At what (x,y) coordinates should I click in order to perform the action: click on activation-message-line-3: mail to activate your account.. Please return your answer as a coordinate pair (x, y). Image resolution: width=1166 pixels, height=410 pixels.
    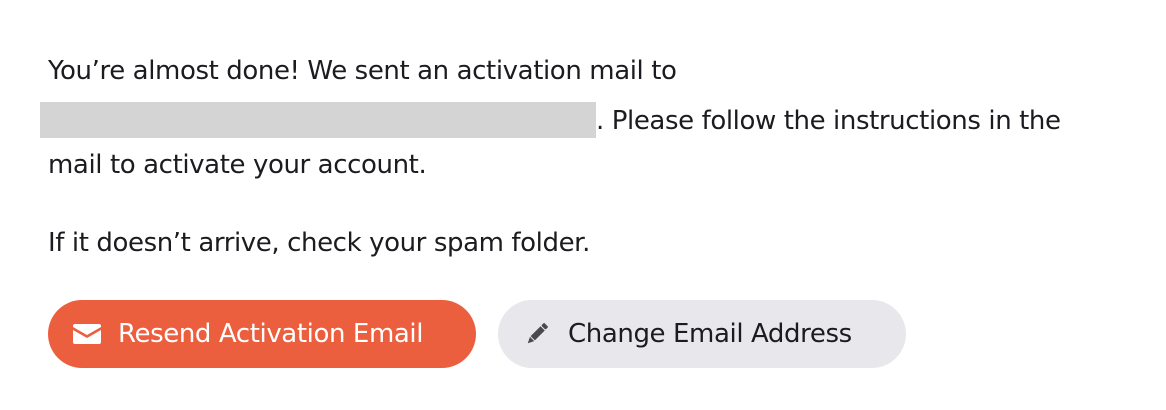
    Looking at the image, I should click on (237, 165).